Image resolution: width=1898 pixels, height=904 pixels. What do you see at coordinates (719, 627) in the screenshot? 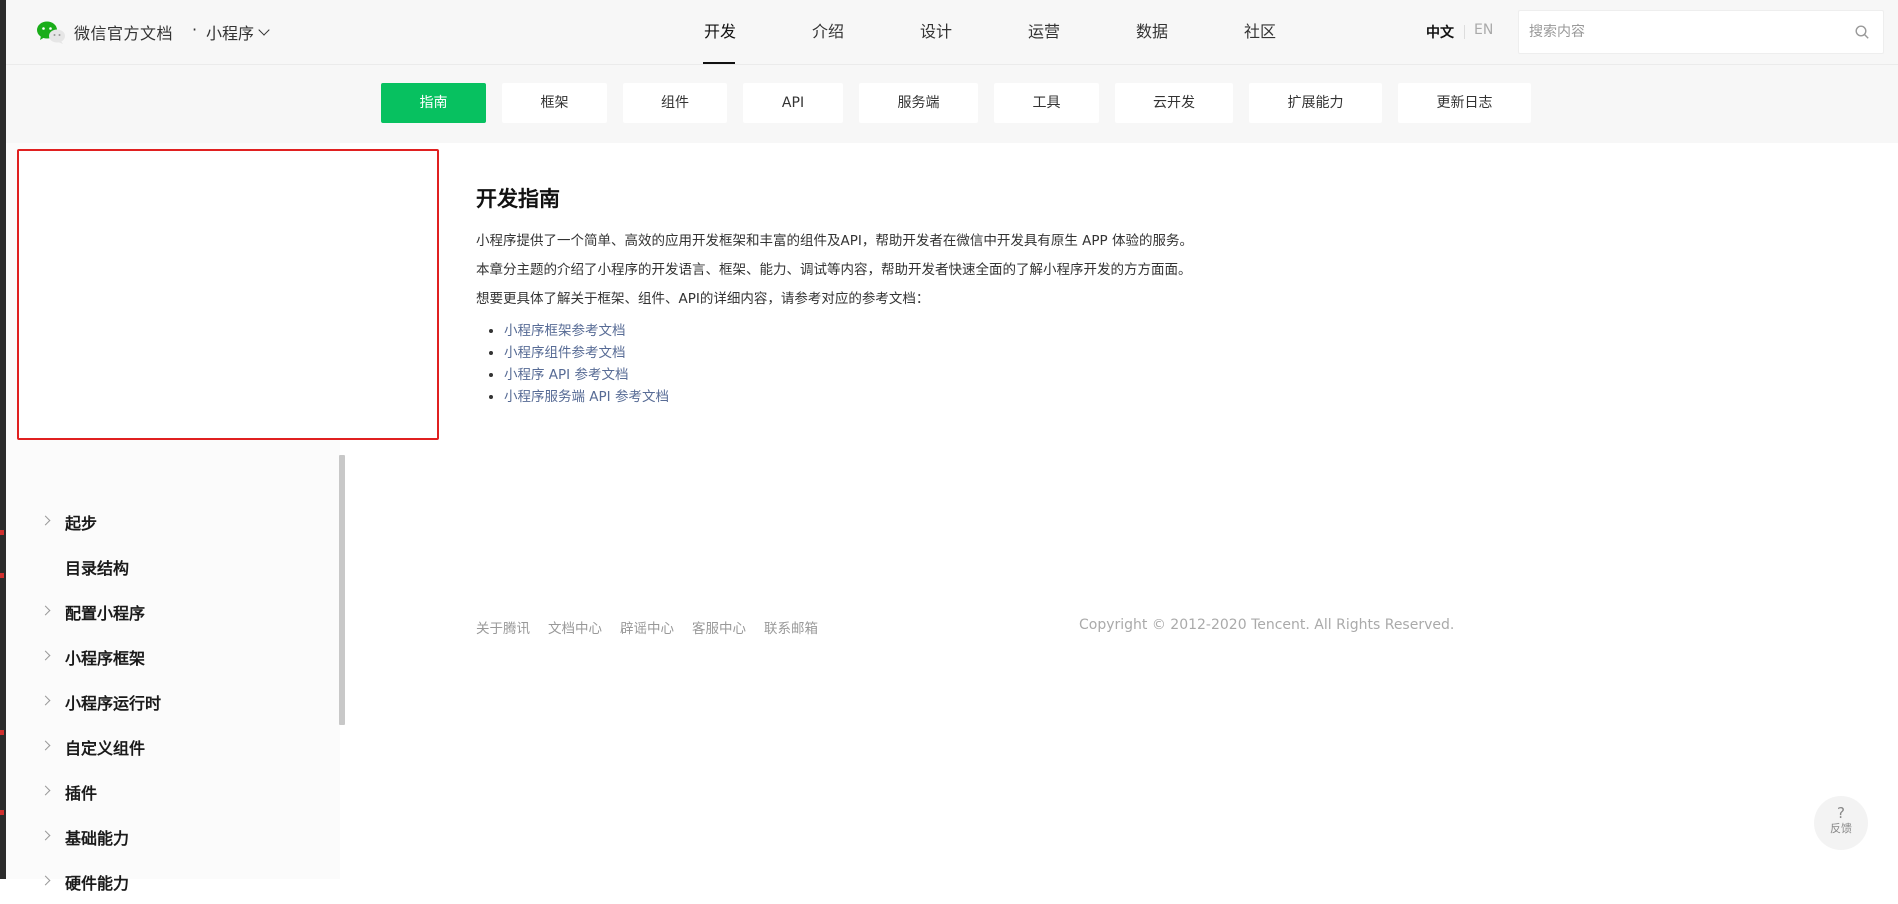
I see `footer-link-support: 客服中心` at bounding box center [719, 627].